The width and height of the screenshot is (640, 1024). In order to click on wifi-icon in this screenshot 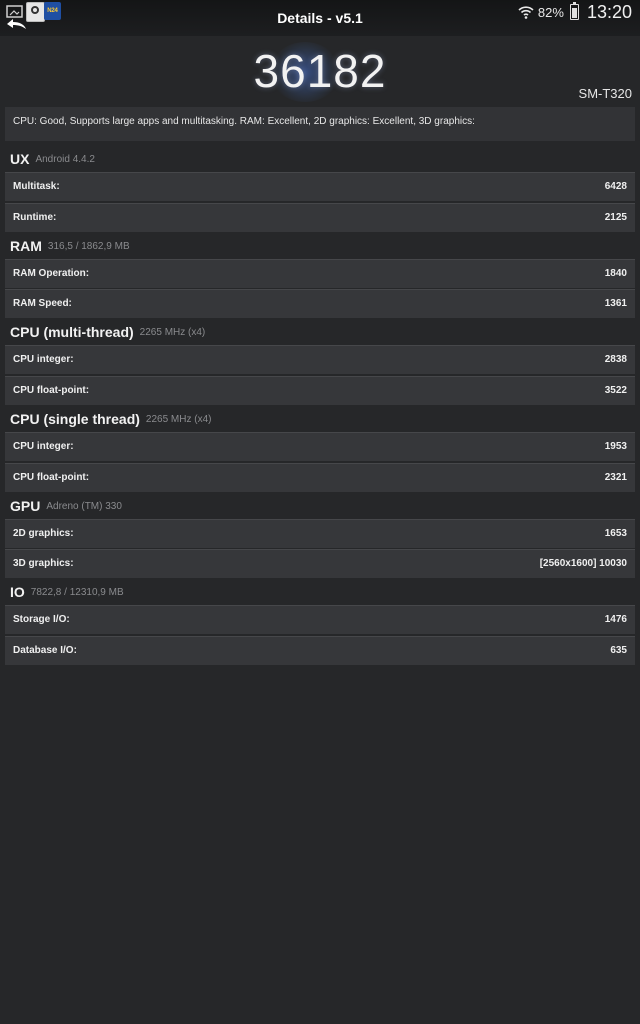, I will do `click(526, 12)`.